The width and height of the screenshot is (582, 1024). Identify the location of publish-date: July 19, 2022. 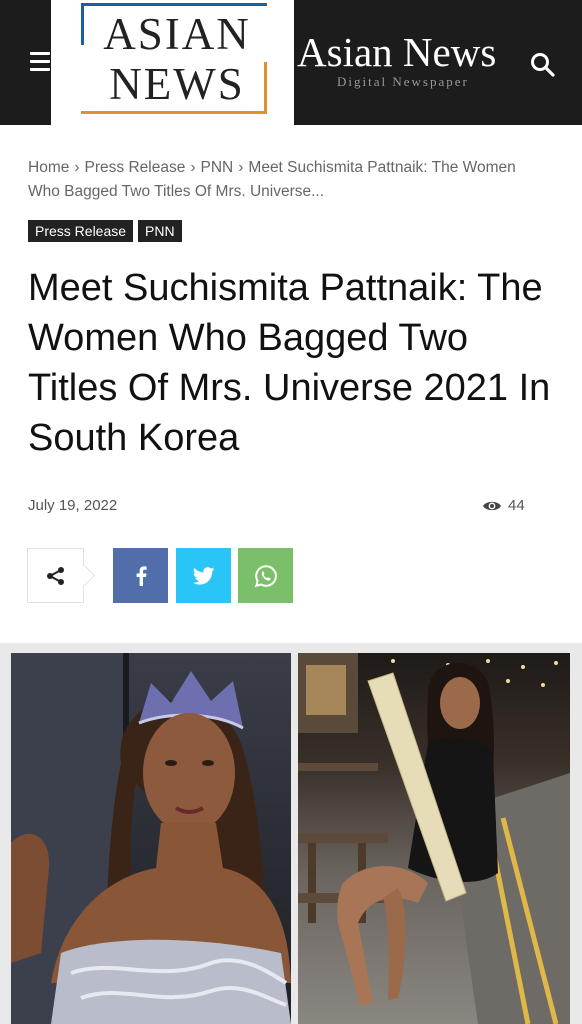
(73, 505).